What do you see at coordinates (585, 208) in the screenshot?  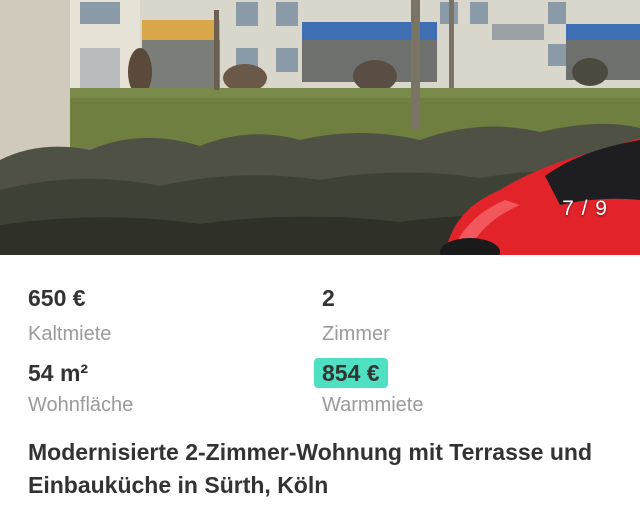 I see `photo-counter: 7 / 9` at bounding box center [585, 208].